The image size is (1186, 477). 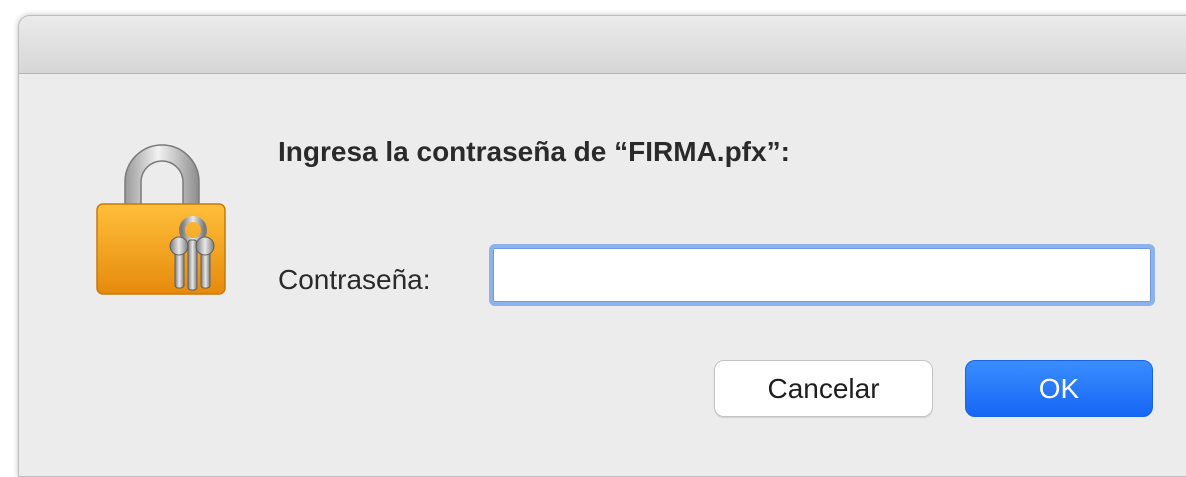 I want to click on cancel-button: Cancelar, so click(x=823, y=388).